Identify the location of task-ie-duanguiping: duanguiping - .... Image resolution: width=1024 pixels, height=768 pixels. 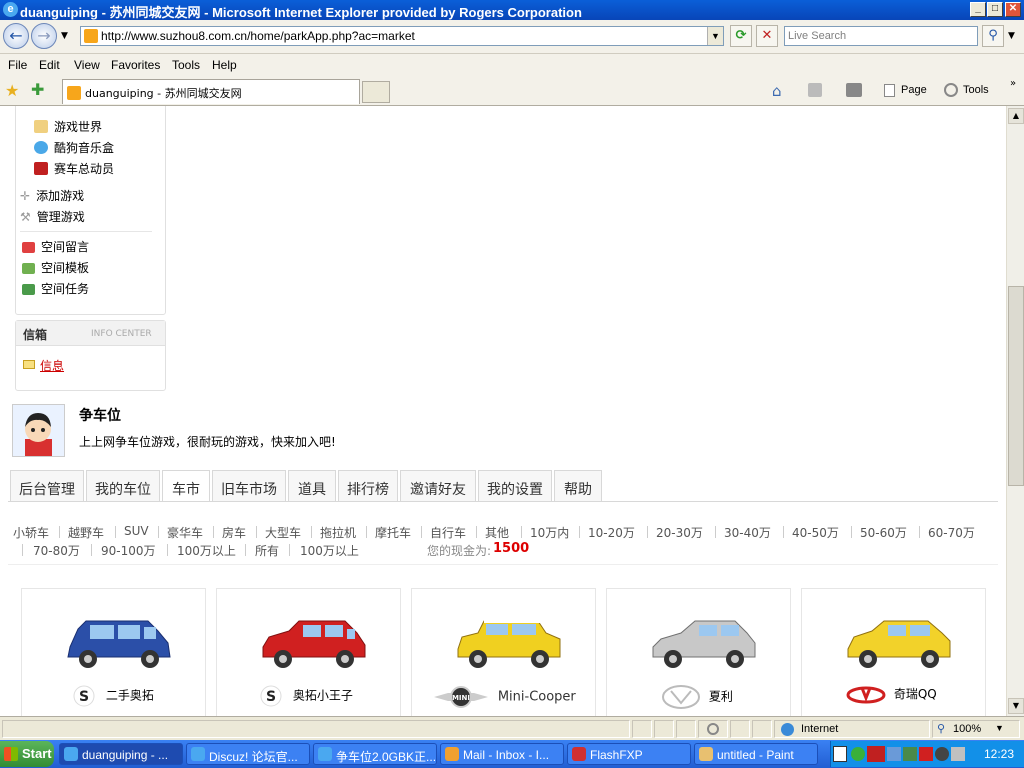
(121, 754).